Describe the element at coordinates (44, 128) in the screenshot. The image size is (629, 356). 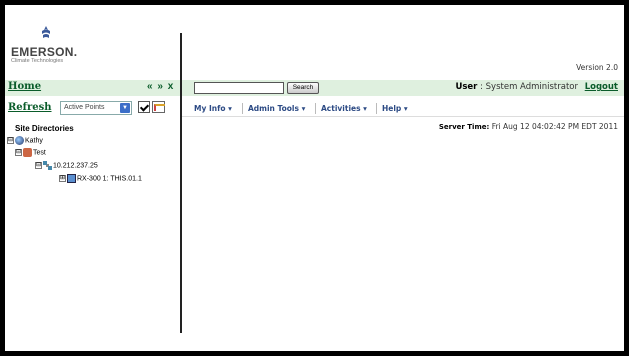
I see `site-directories-title: Site Directories` at that location.